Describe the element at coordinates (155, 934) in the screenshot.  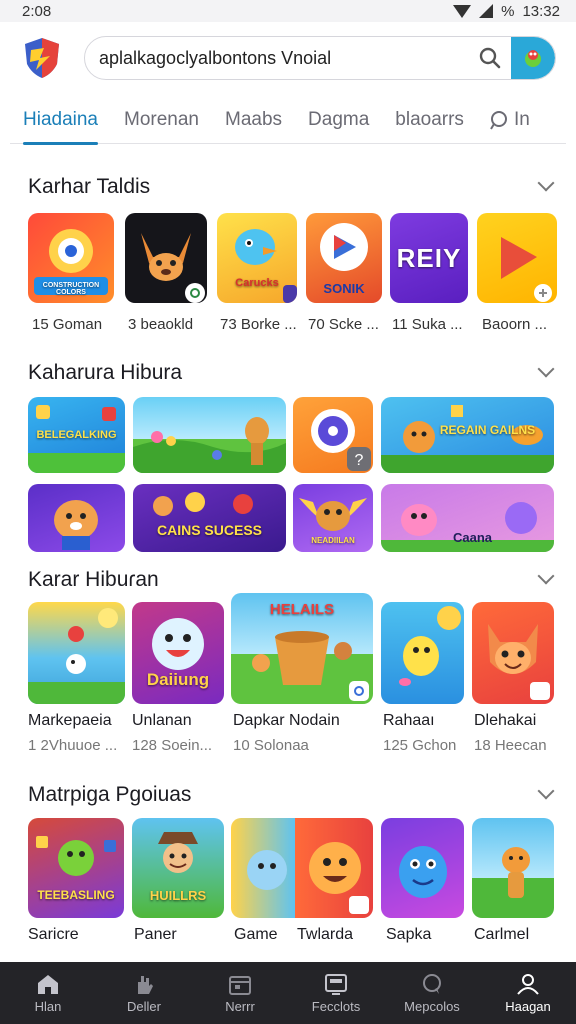
I see `game-name: Paner` at that location.